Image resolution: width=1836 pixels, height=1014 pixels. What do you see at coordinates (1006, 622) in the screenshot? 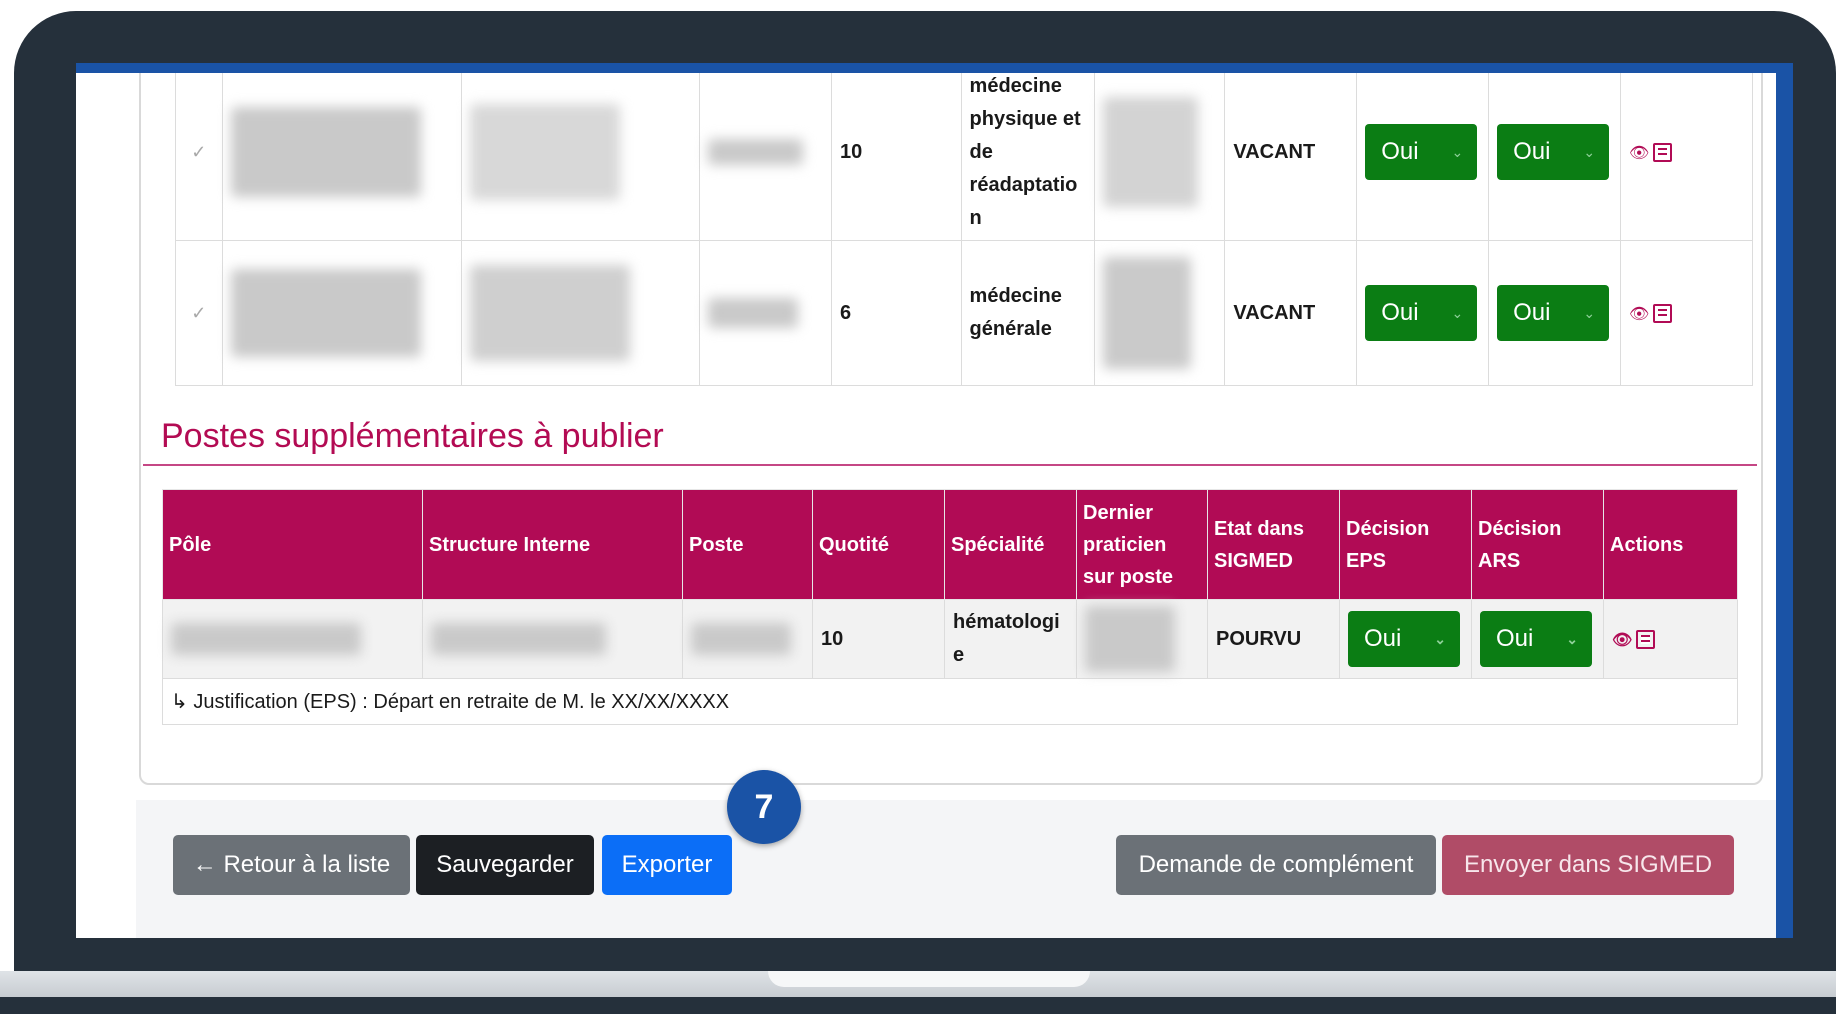
I see `specialite-line: hématologi` at bounding box center [1006, 622].